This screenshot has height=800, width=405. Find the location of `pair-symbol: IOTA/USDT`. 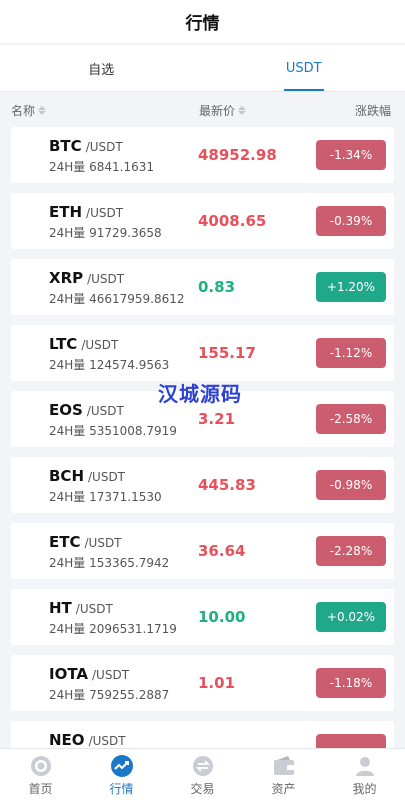

pair-symbol: IOTA/USDT is located at coordinates (89, 674).